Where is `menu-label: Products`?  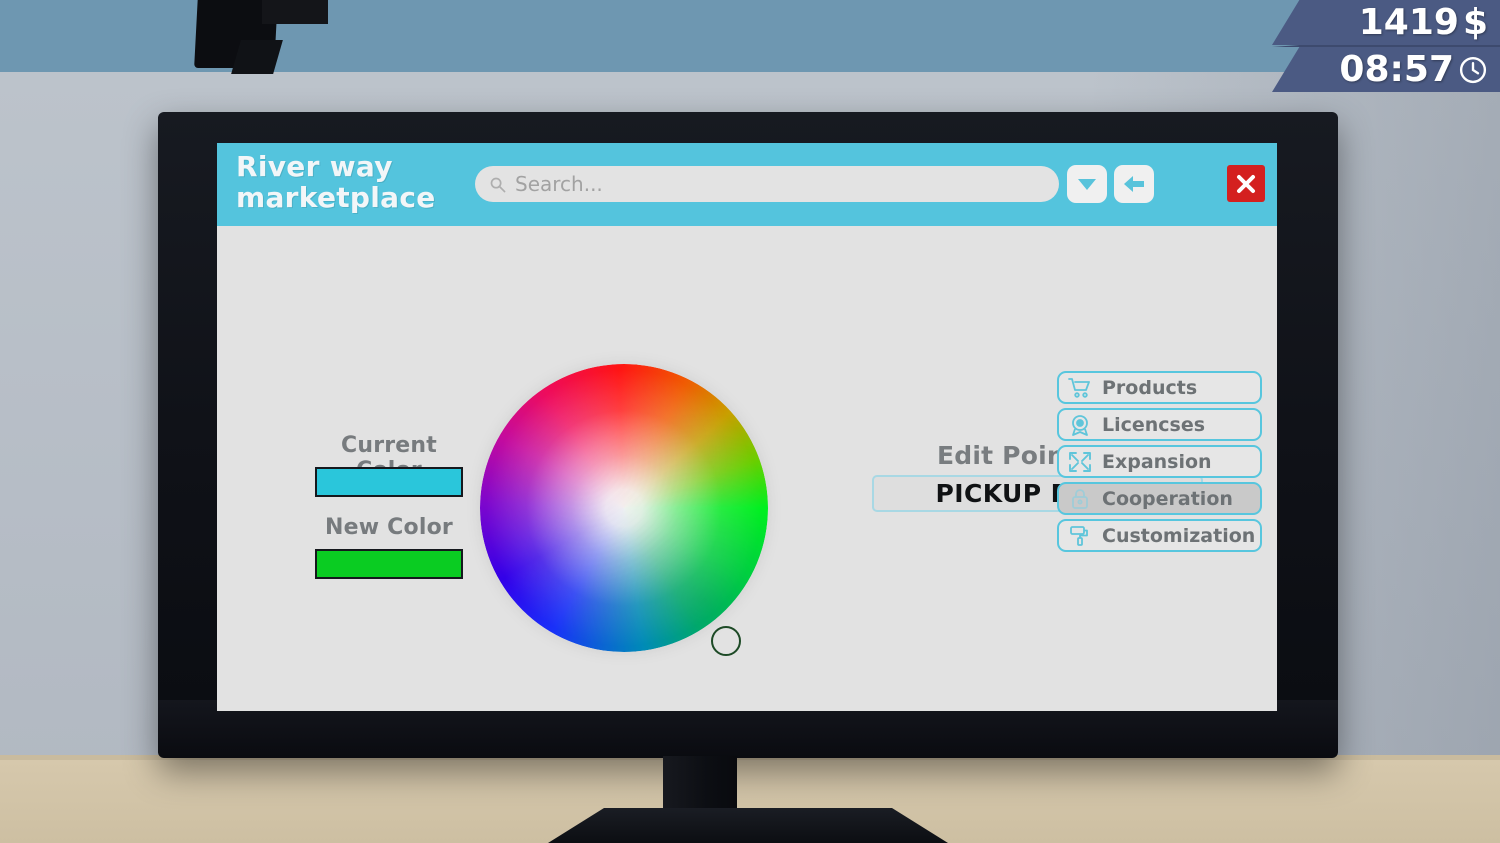
menu-label: Products is located at coordinates (1150, 387).